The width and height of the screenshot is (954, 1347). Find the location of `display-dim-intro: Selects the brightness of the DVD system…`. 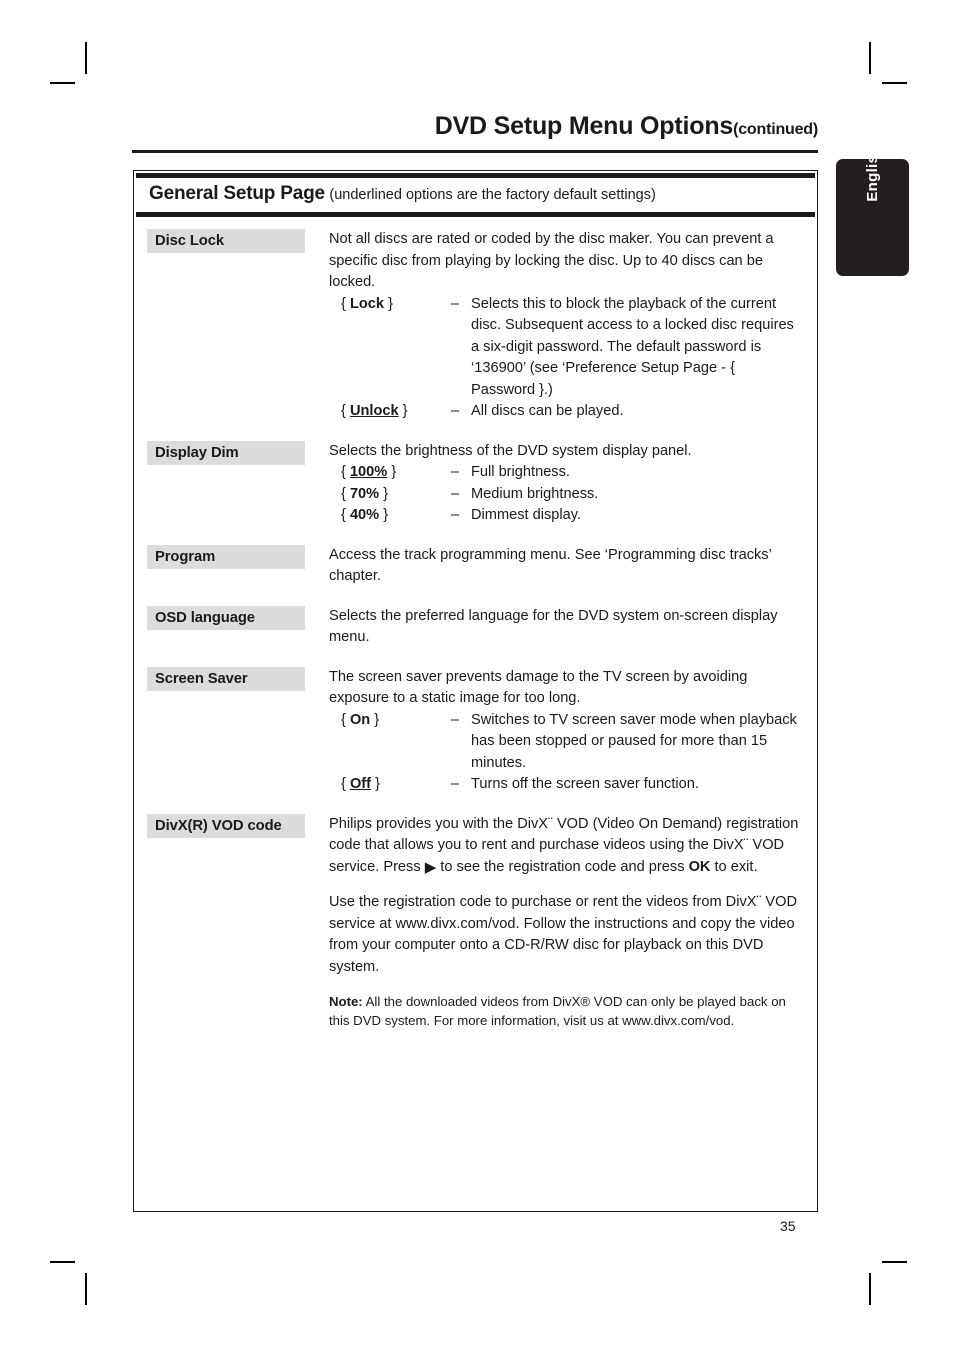

display-dim-intro: Selects the brightness of the DVD system… is located at coordinates (510, 450).